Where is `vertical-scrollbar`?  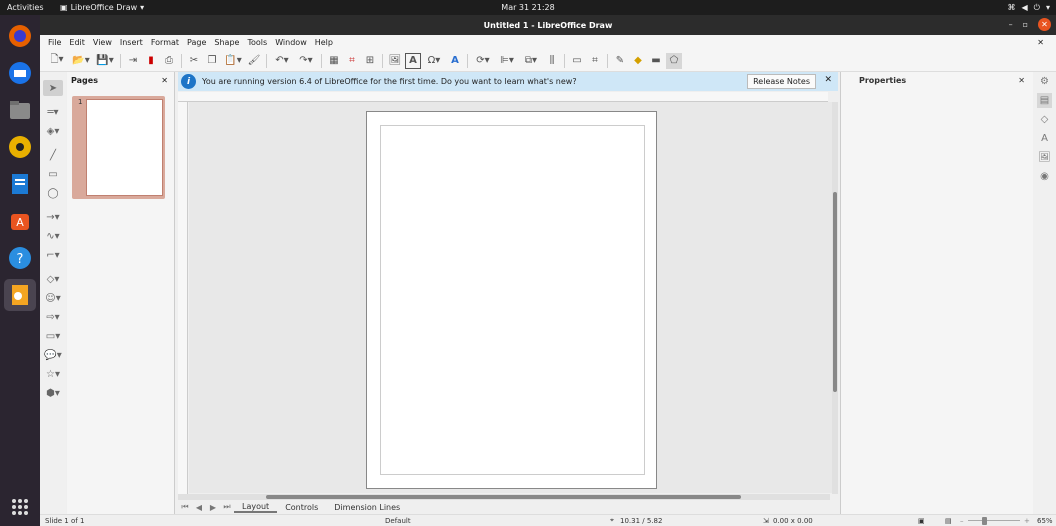 vertical-scrollbar is located at coordinates (835, 298).